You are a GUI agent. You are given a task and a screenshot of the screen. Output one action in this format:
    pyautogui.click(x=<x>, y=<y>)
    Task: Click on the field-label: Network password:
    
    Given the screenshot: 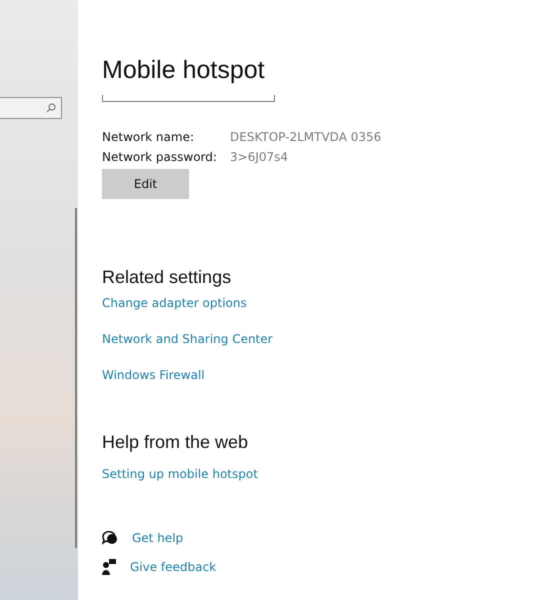 What is the action you would take?
    pyautogui.click(x=160, y=157)
    